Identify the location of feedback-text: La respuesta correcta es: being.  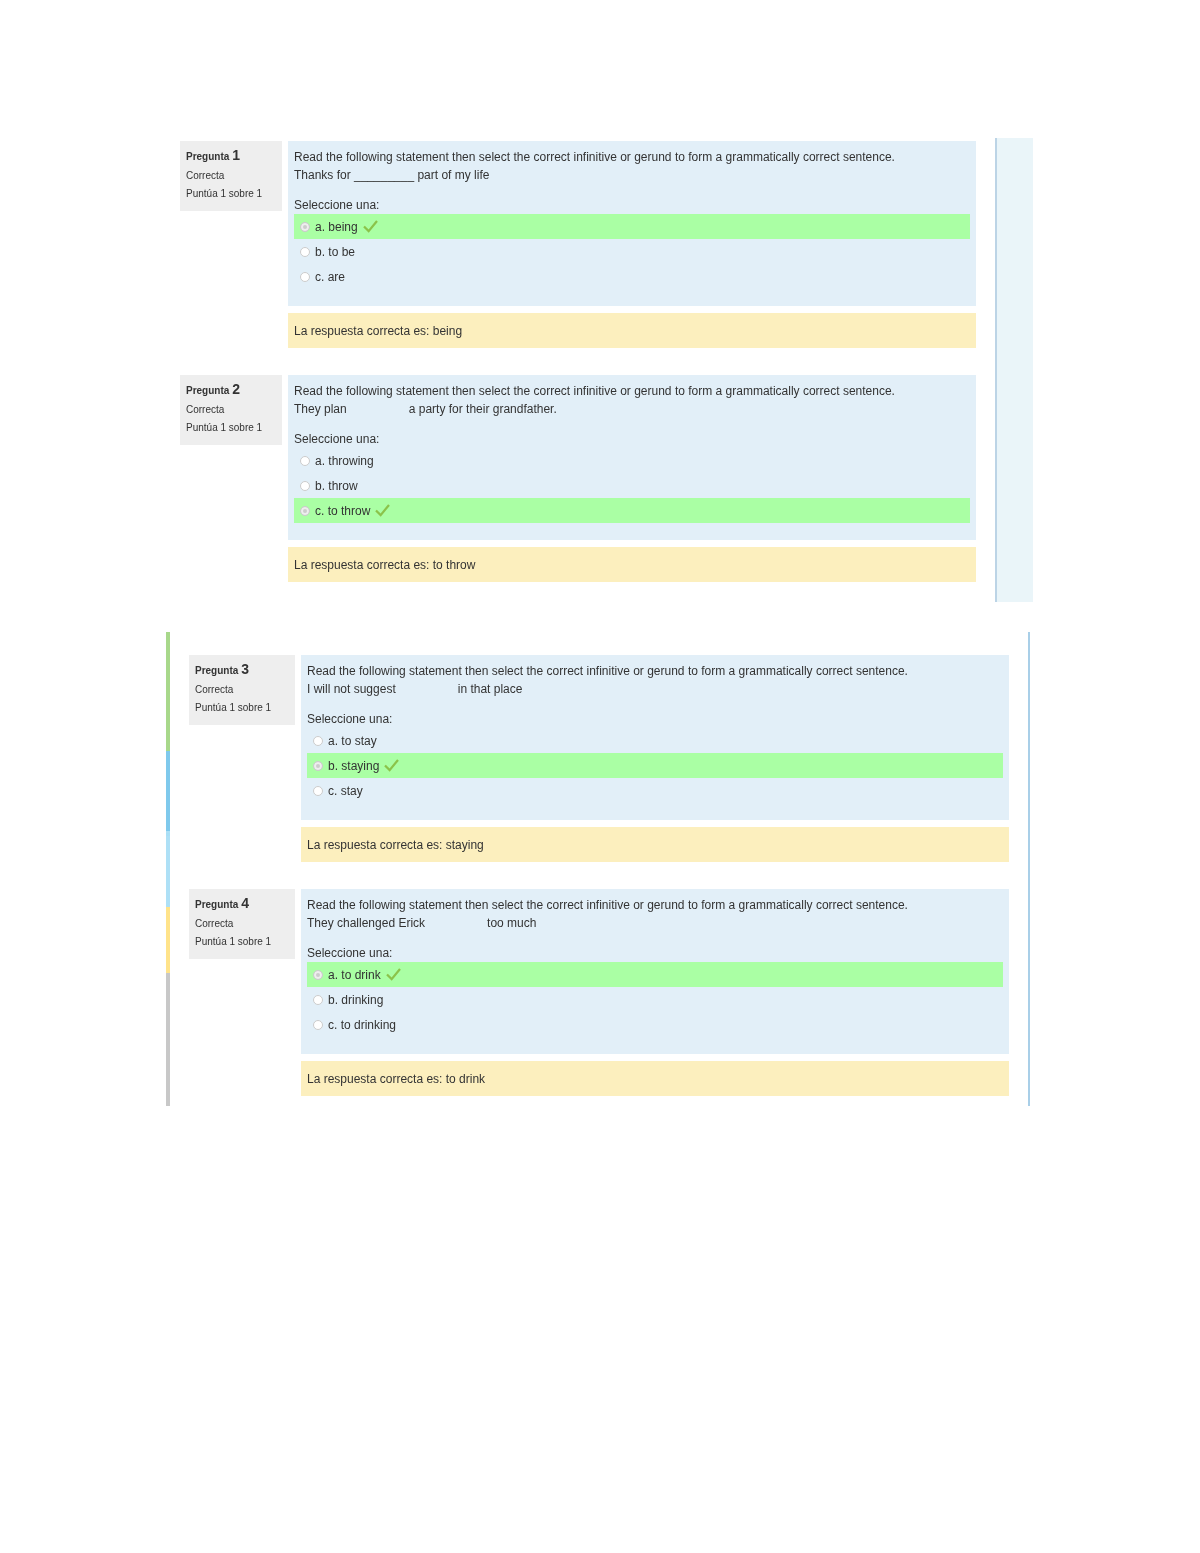
(378, 330).